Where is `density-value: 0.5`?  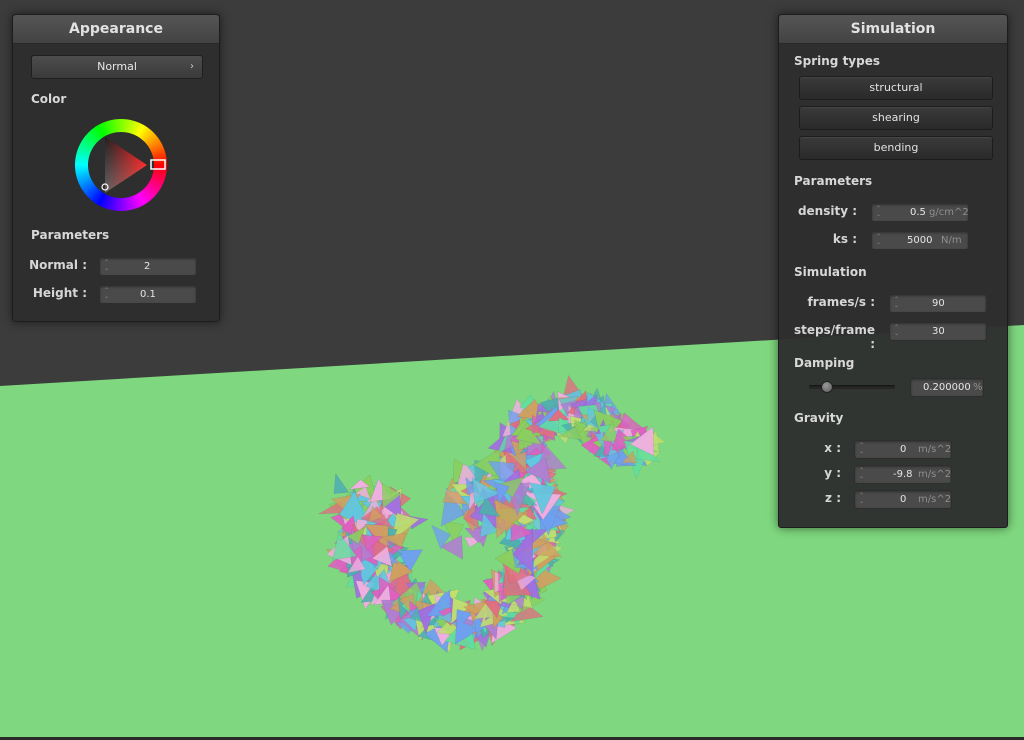
density-value: 0.5 is located at coordinates (918, 212).